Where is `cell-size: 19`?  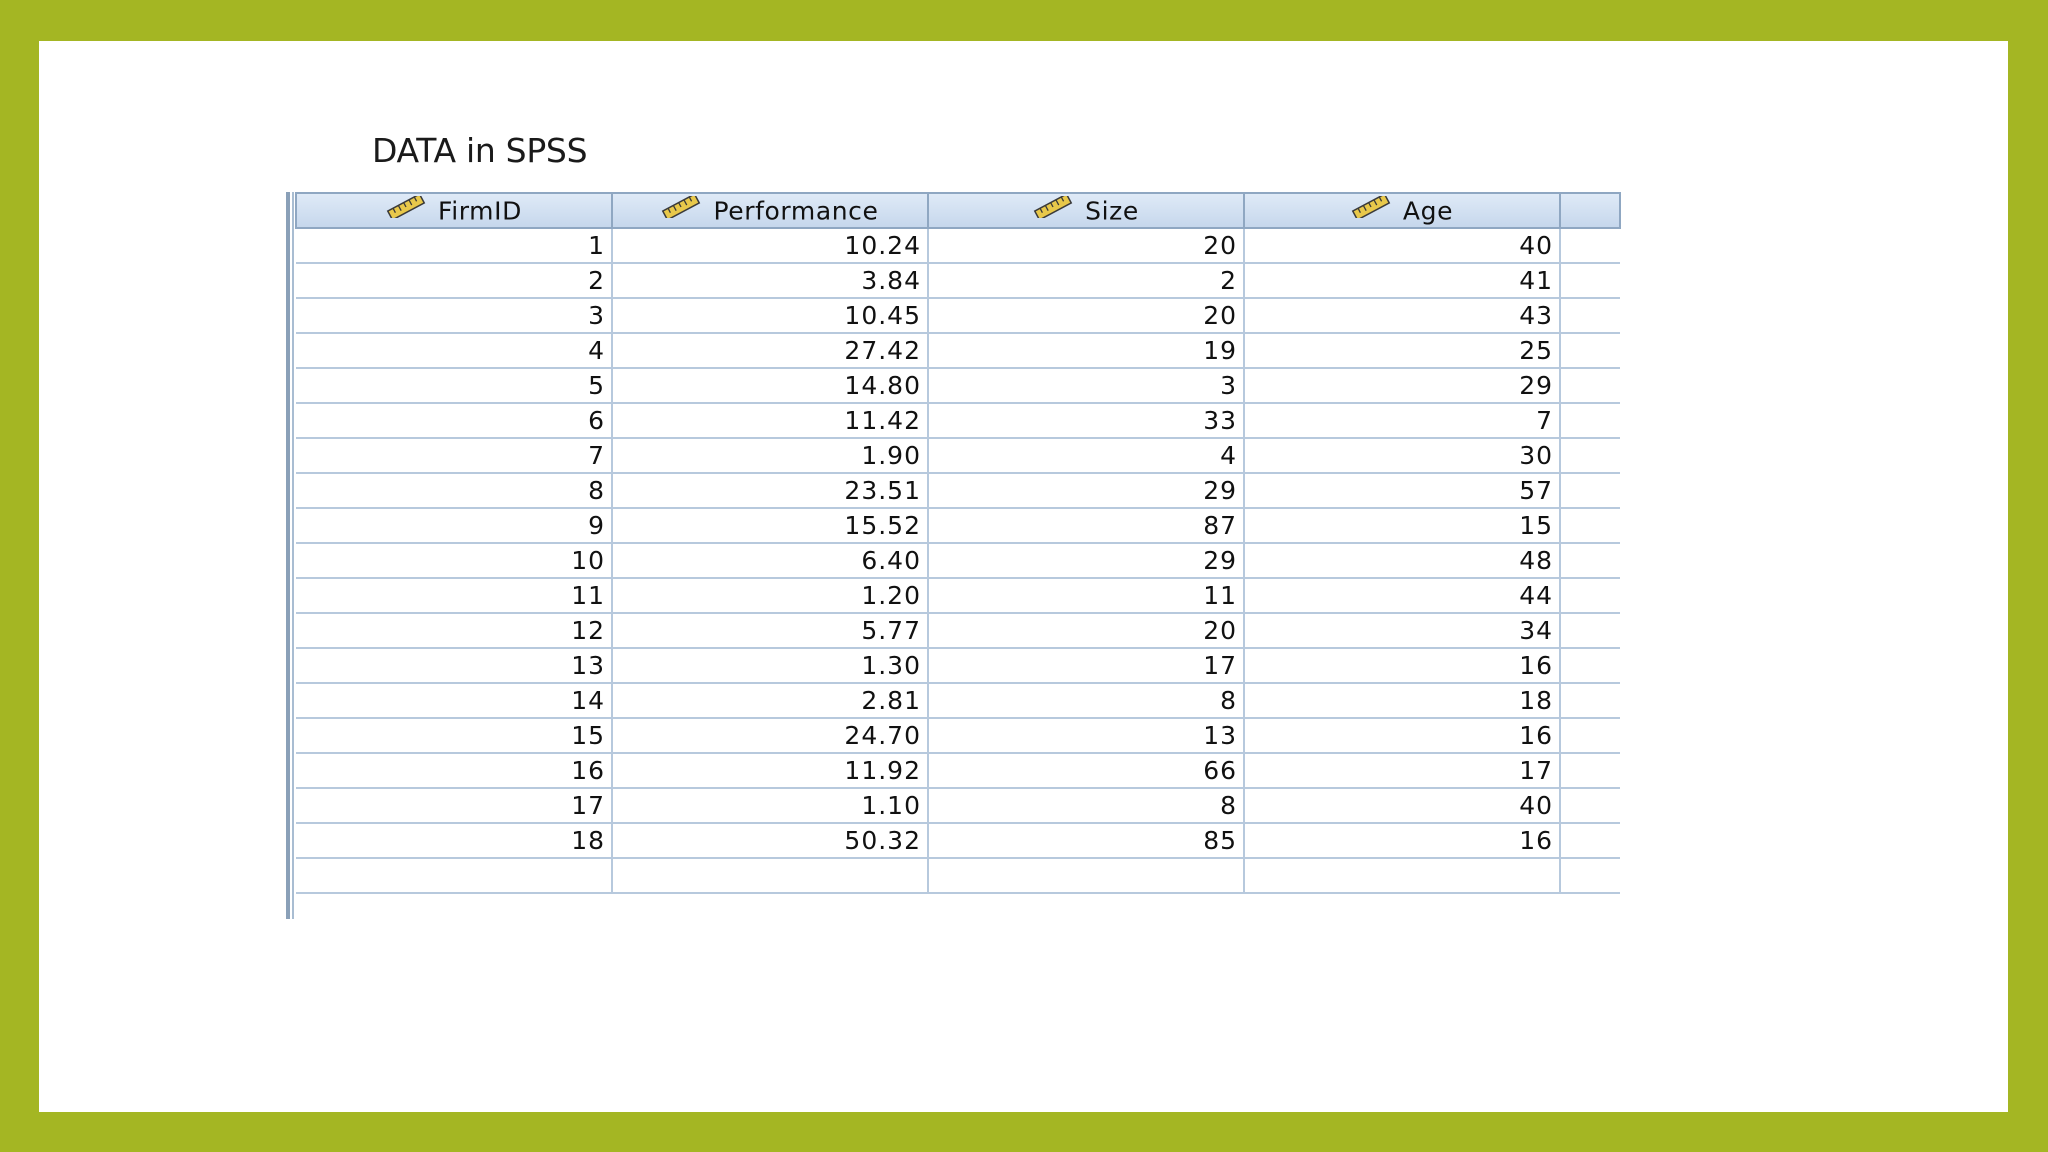 cell-size: 19 is located at coordinates (1086, 351).